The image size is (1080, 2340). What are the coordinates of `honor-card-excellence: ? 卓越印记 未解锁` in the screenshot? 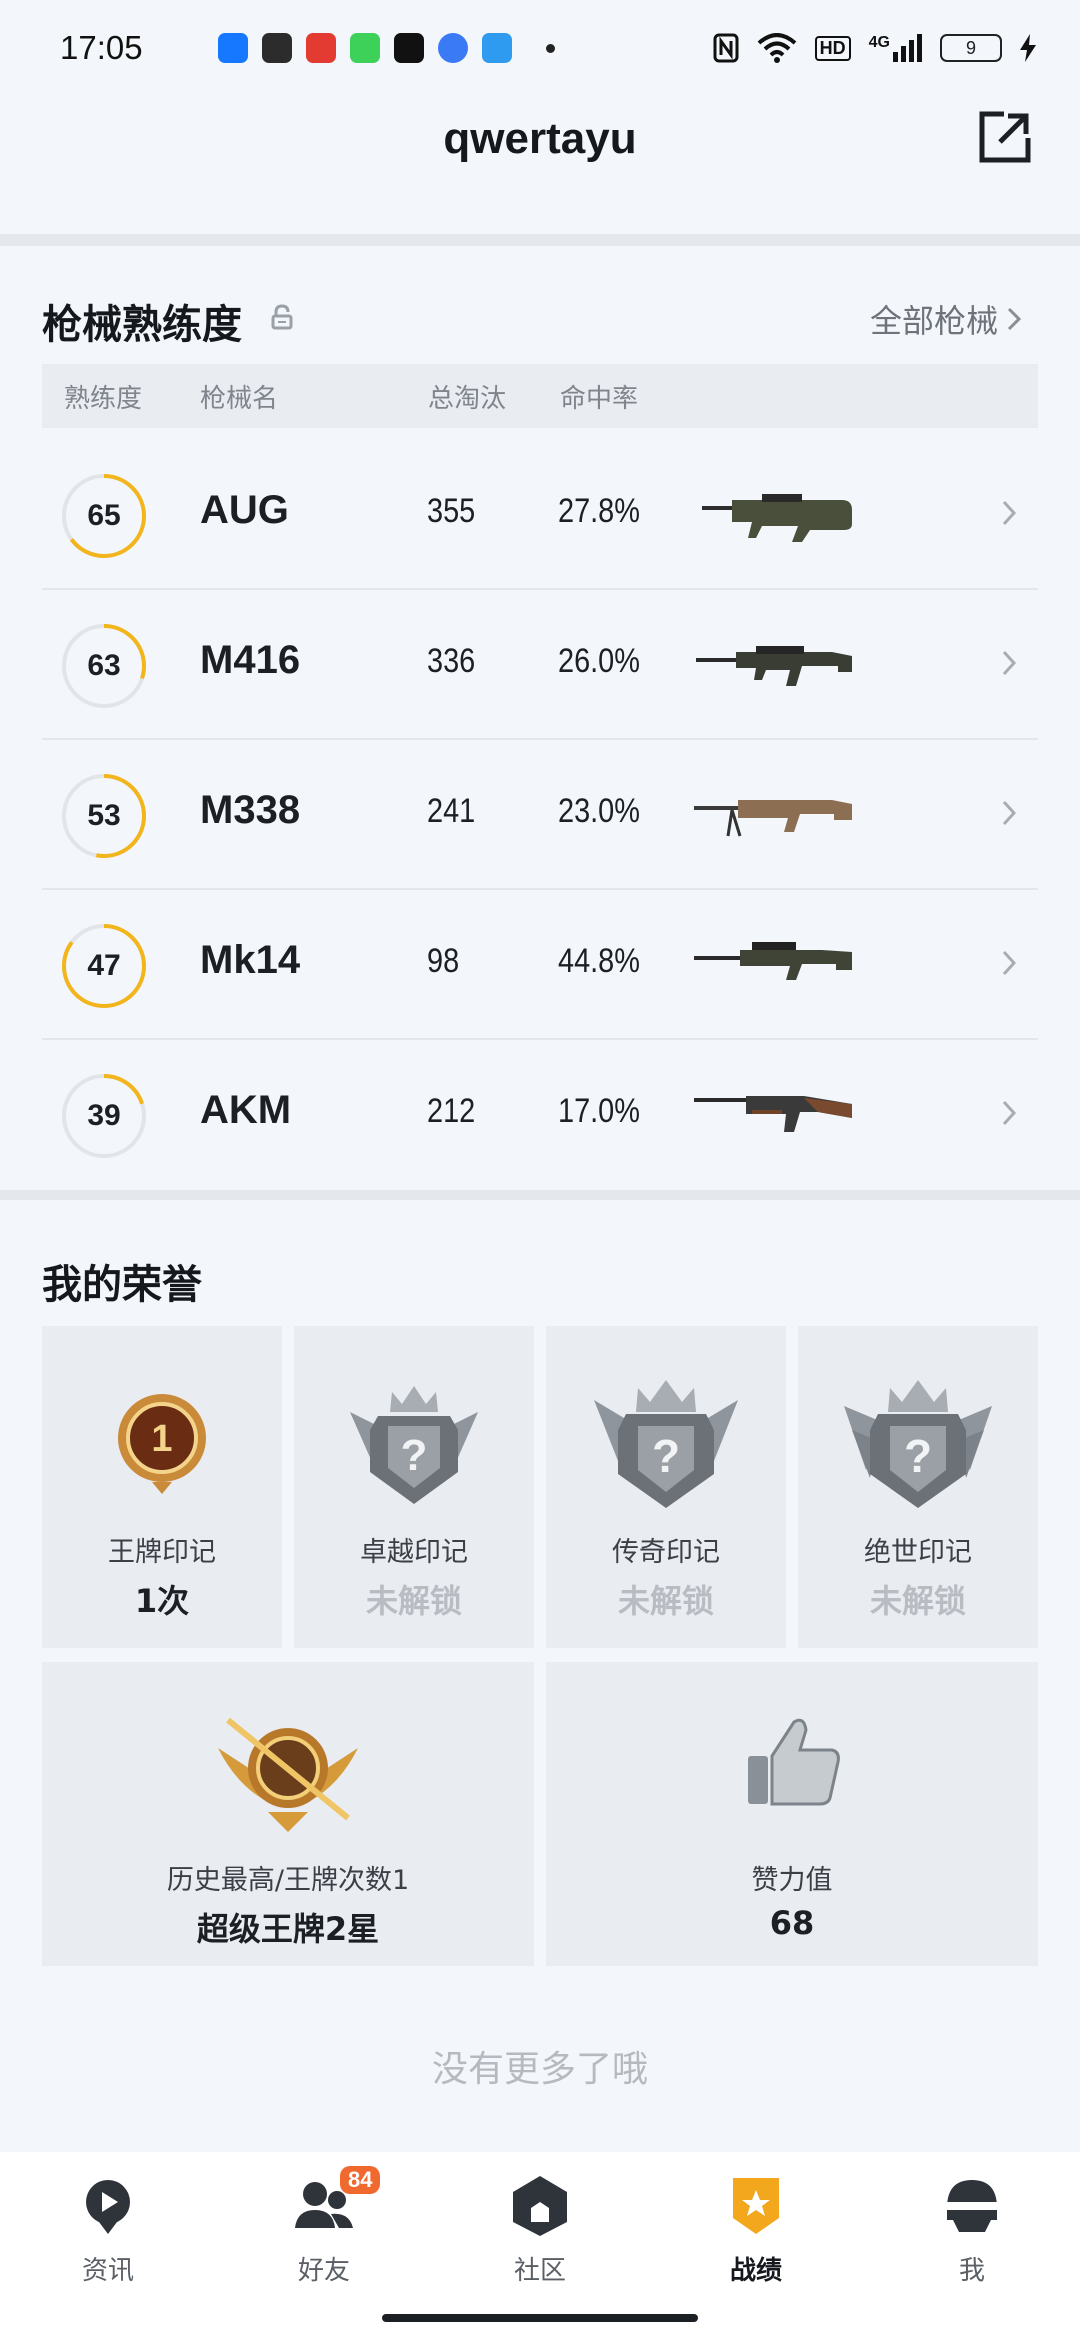 It's located at (414, 1487).